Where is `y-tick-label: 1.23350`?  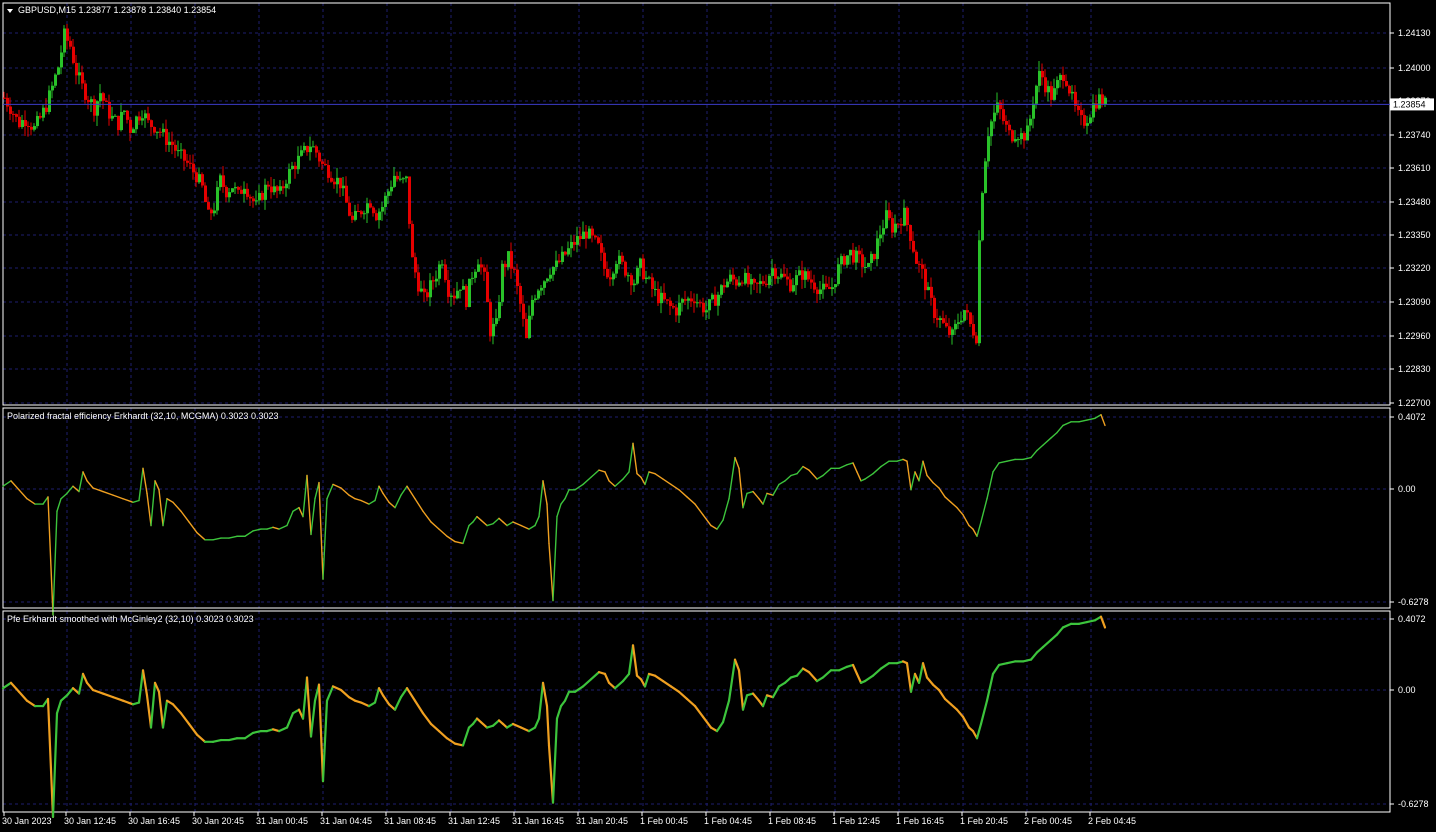 y-tick-label: 1.23350 is located at coordinates (1414, 235).